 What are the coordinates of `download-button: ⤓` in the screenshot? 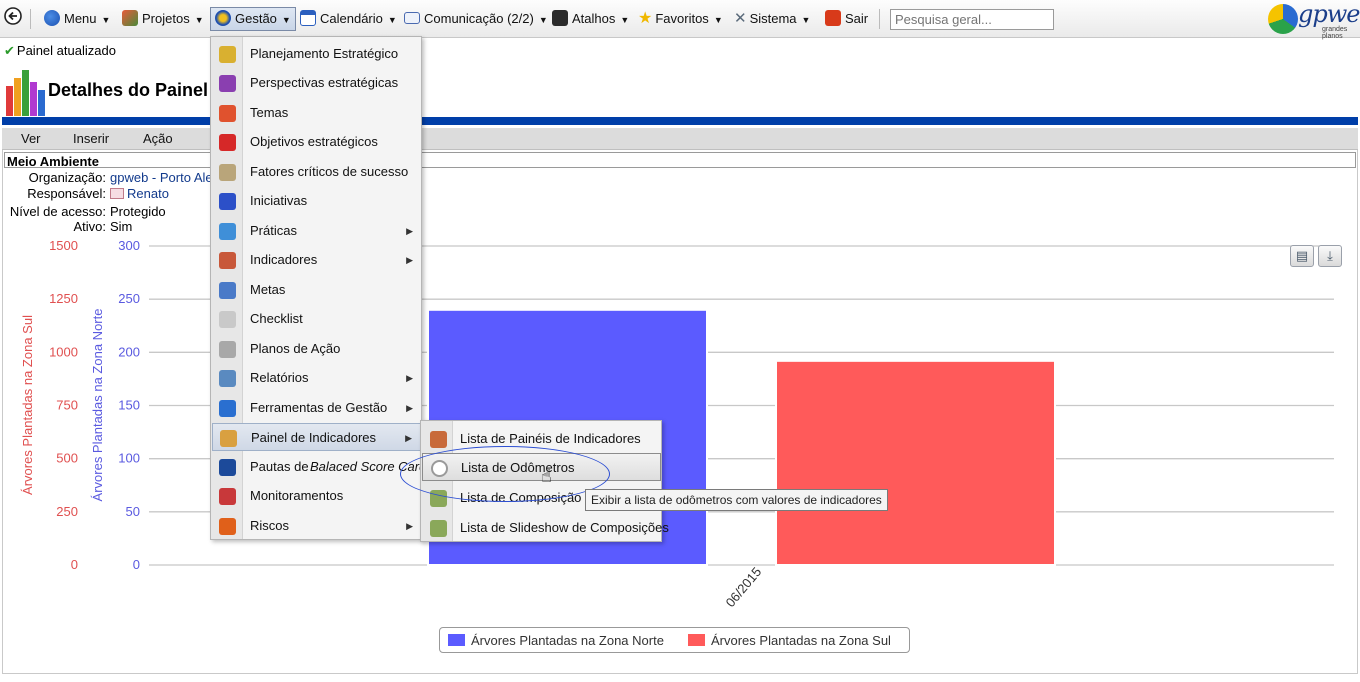 It's located at (1330, 256).